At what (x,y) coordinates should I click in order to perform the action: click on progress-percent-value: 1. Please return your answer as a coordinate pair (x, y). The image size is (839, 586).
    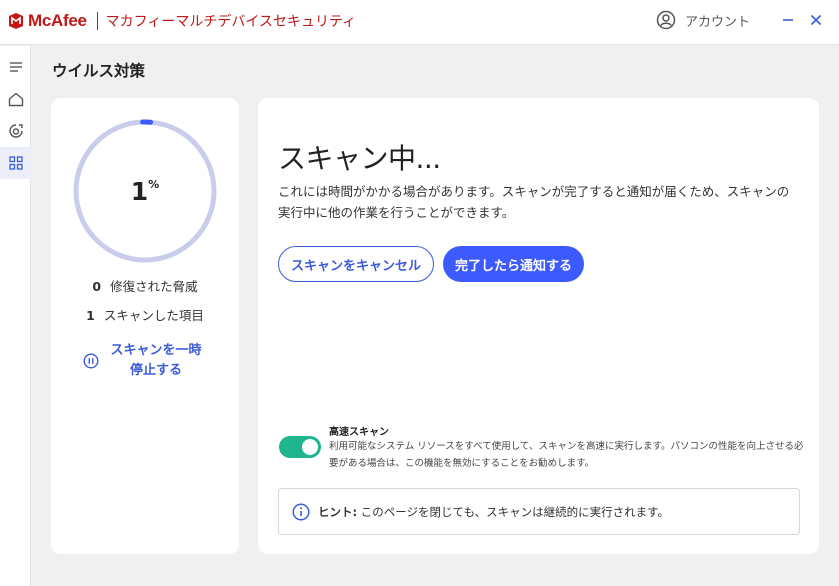
    Looking at the image, I should click on (139, 191).